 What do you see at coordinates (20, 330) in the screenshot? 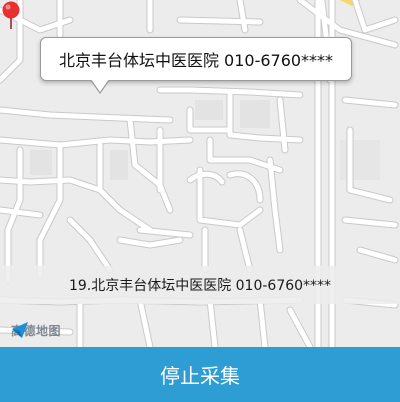
I see `amap-arrow-icon` at bounding box center [20, 330].